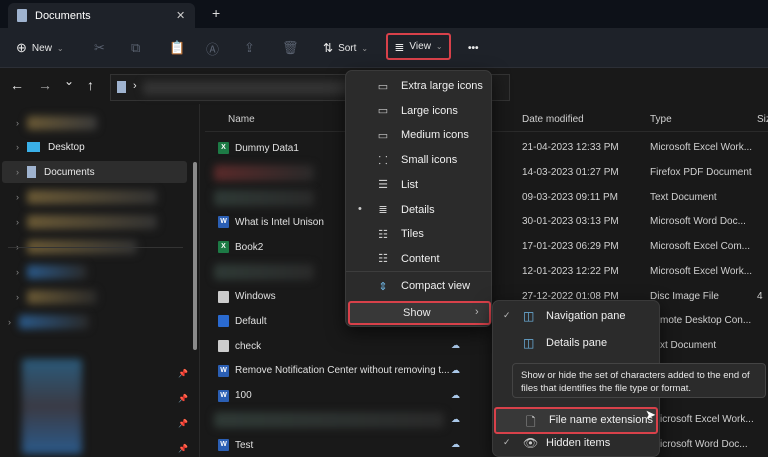  I want to click on close-tab-icon: ✕, so click(180, 15).